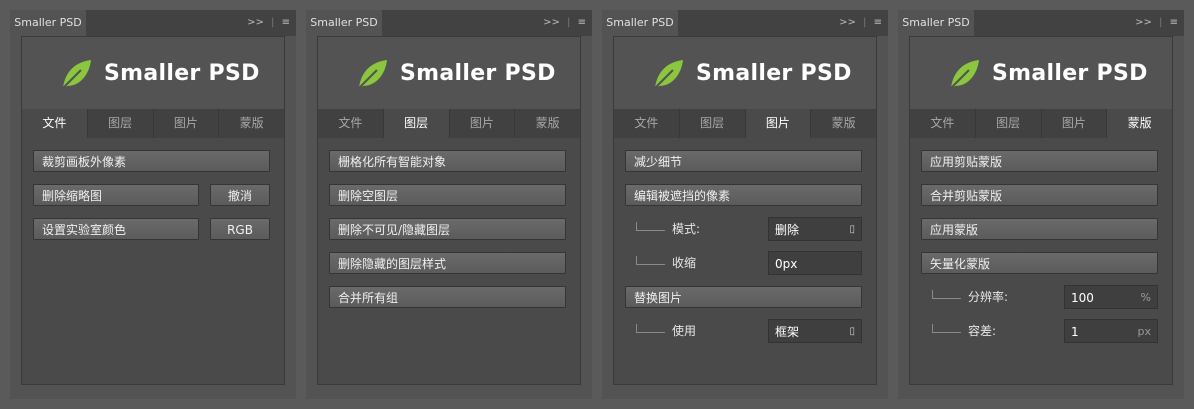 This screenshot has width=1194, height=409. Describe the element at coordinates (1144, 331) in the screenshot. I see `tolerance-unit: px` at that location.